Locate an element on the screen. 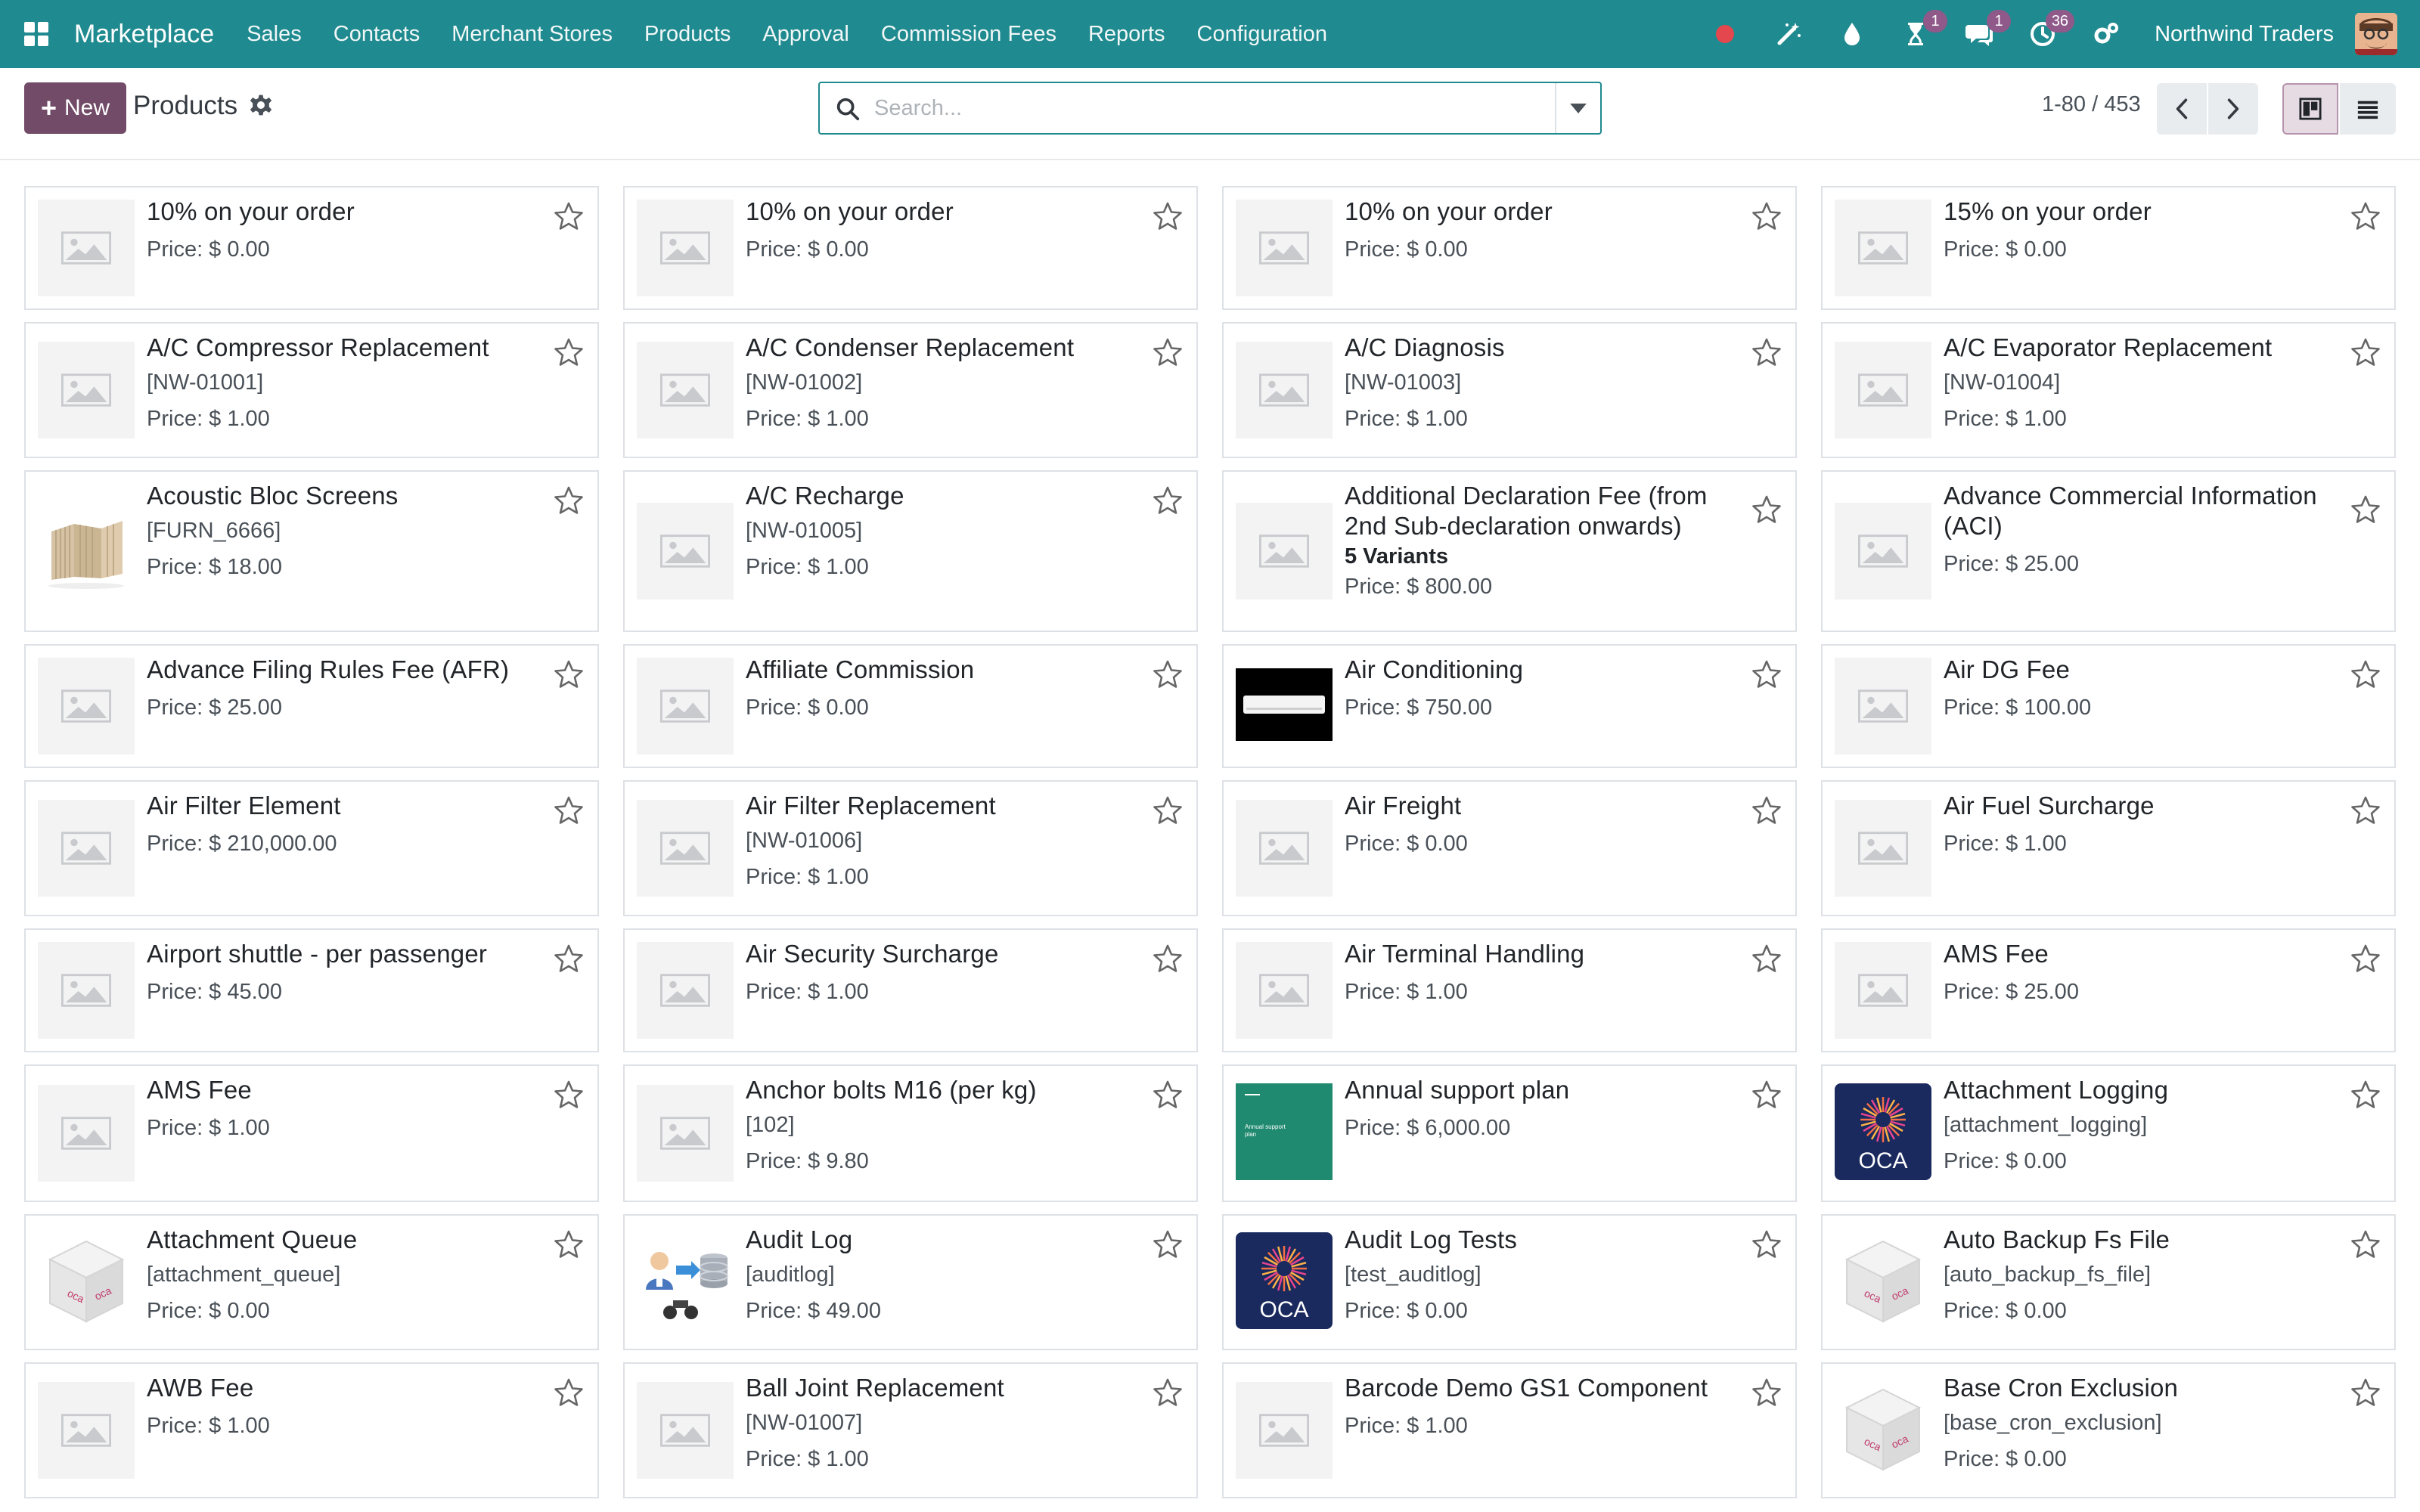 This screenshot has width=2420, height=1512. drop-icon is located at coordinates (1852, 34).